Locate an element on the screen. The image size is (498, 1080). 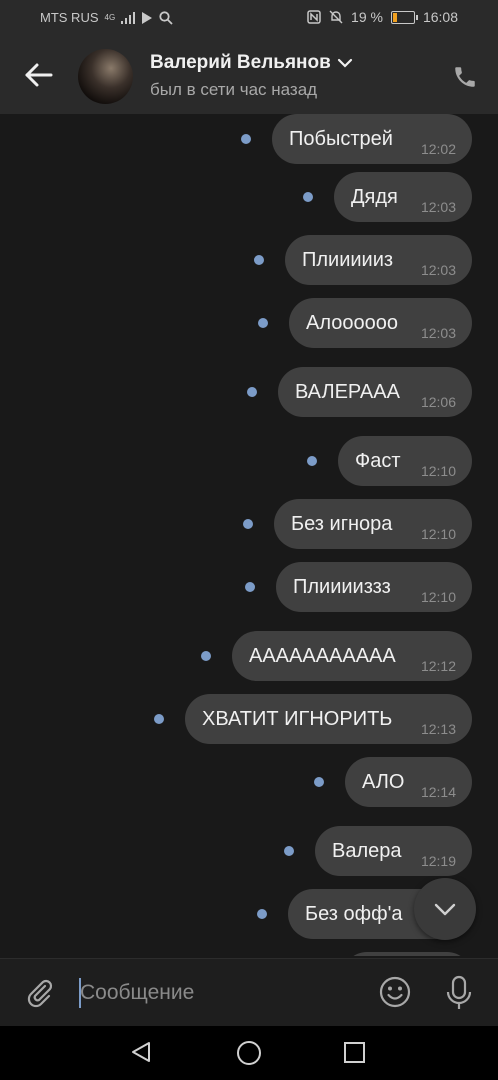
message-bubble: Валера 12:19 is located at coordinates (393, 851).